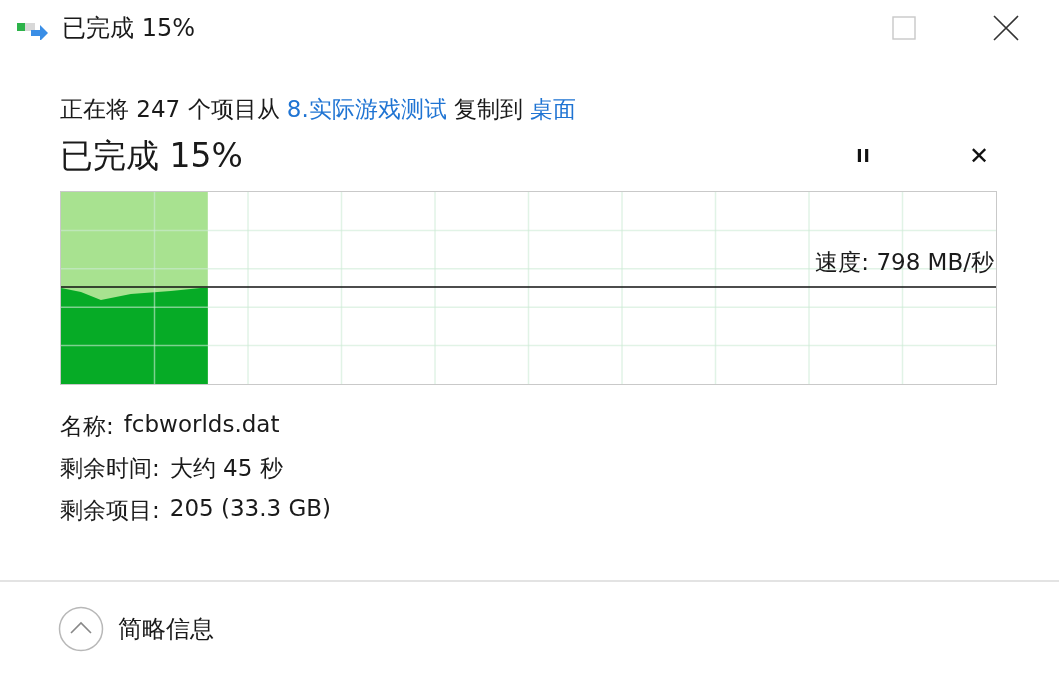  I want to click on destination-link: 桌面, so click(553, 109).